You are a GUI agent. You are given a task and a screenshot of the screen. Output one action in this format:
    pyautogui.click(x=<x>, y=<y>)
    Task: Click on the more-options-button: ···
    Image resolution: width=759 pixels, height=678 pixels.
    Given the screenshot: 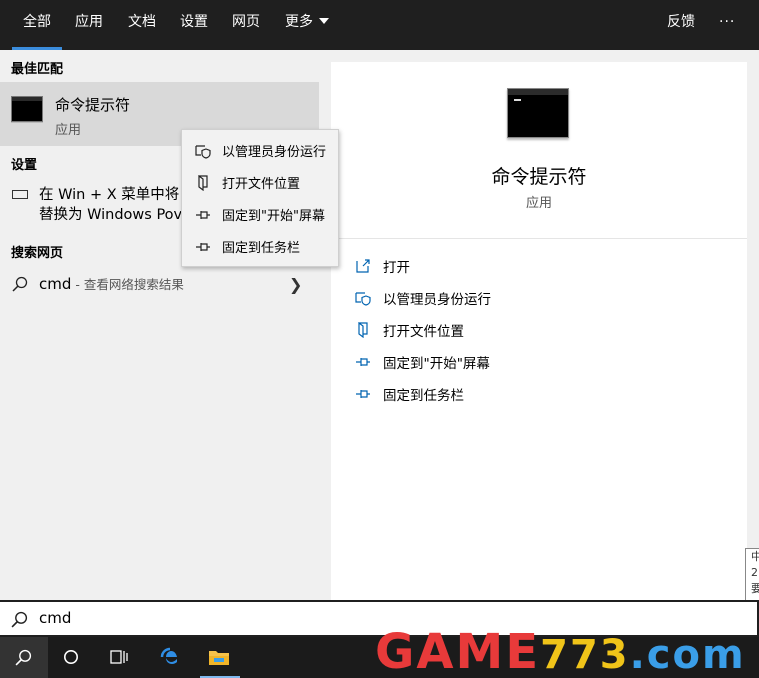 What is the action you would take?
    pyautogui.click(x=727, y=25)
    